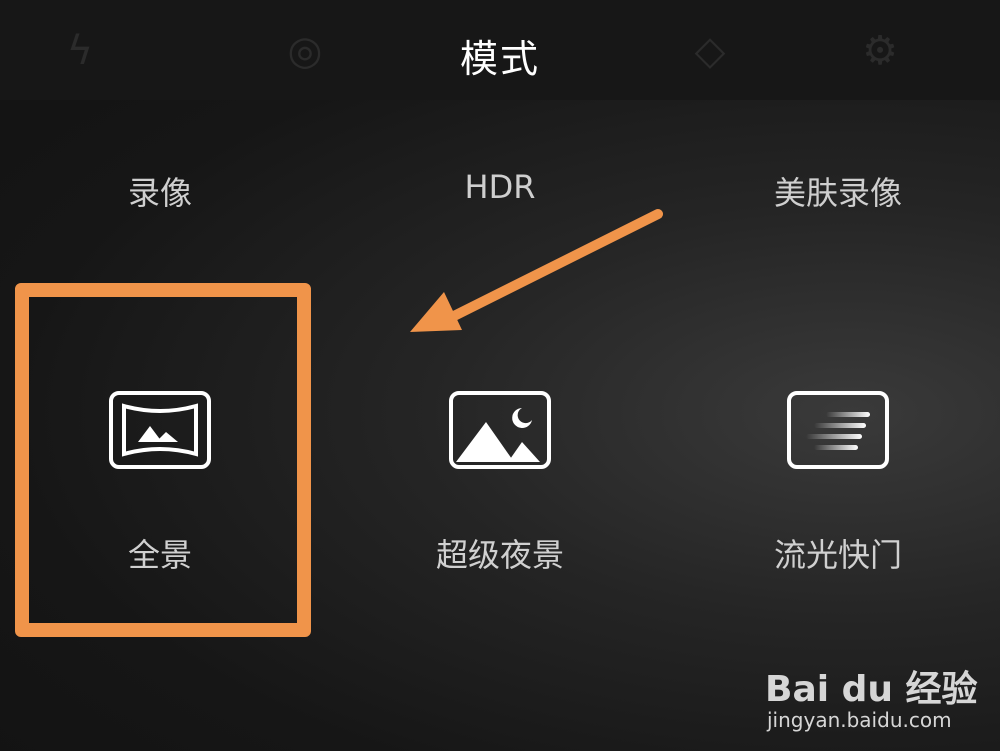 Image resolution: width=1000 pixels, height=751 pixels. Describe the element at coordinates (160, 430) in the screenshot. I see `panorama-icon` at that location.